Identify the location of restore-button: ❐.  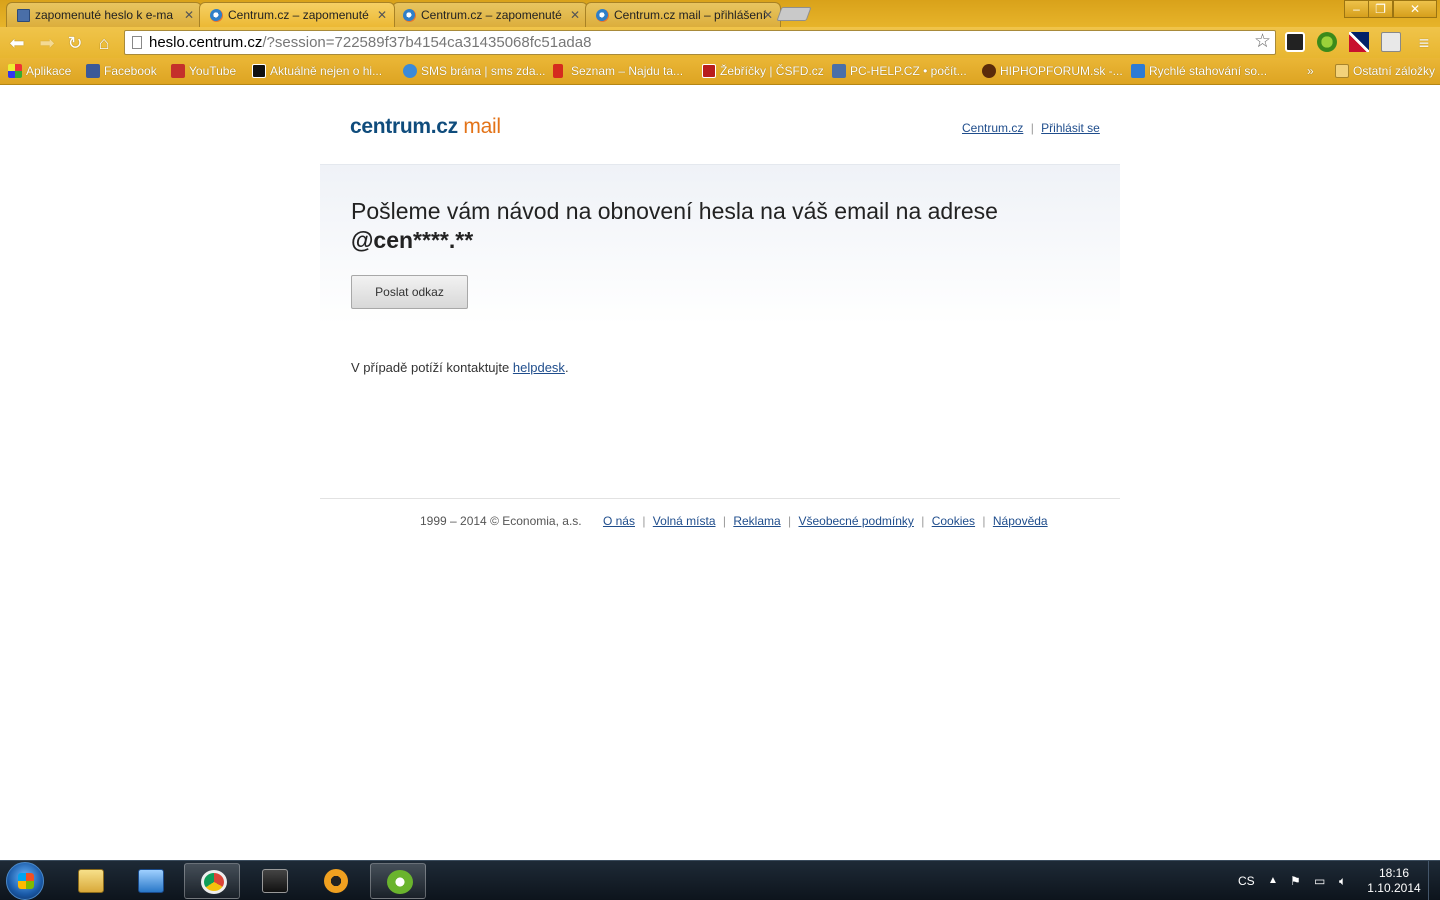
(1380, 9).